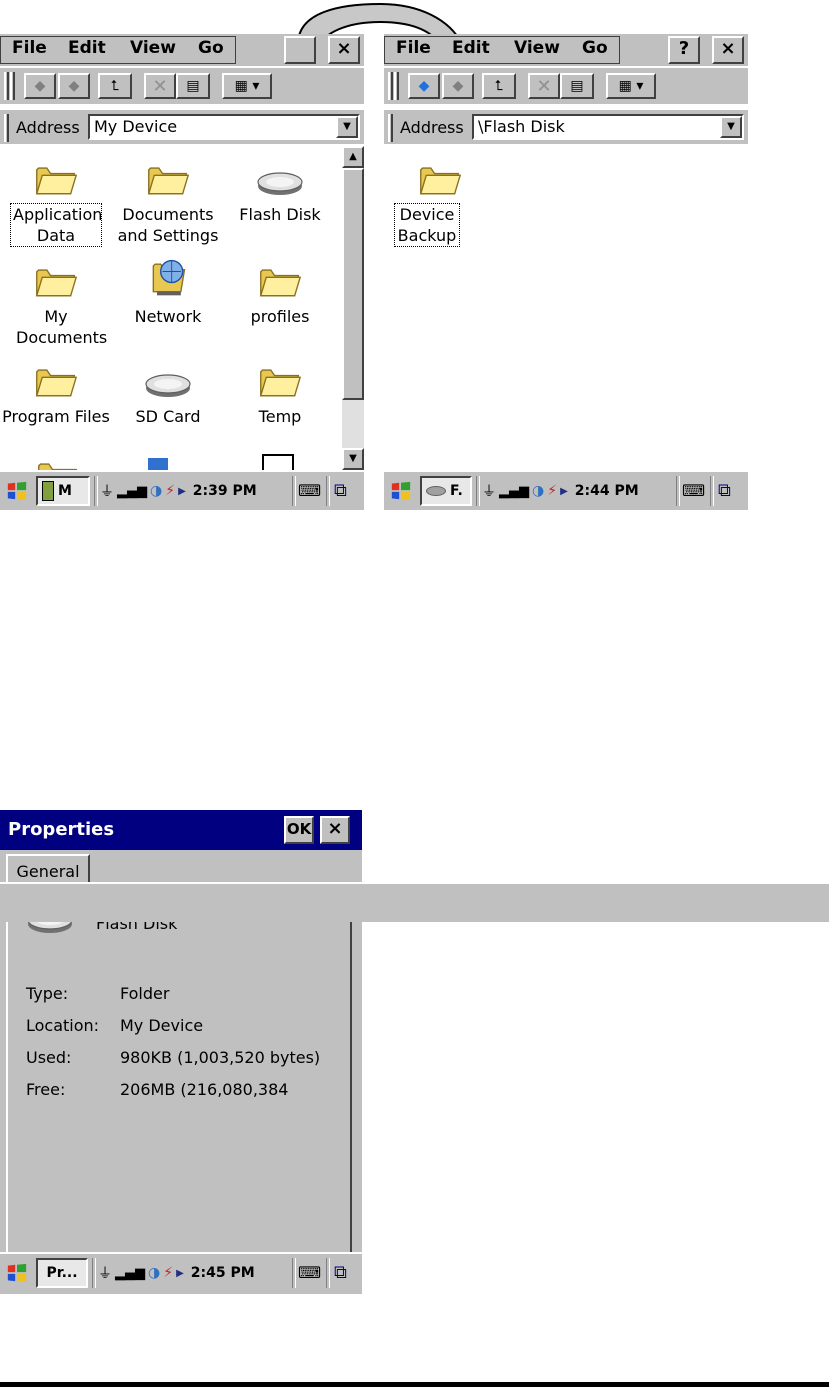  What do you see at coordinates (353, 157) in the screenshot?
I see `scroll-up-button: ▲` at bounding box center [353, 157].